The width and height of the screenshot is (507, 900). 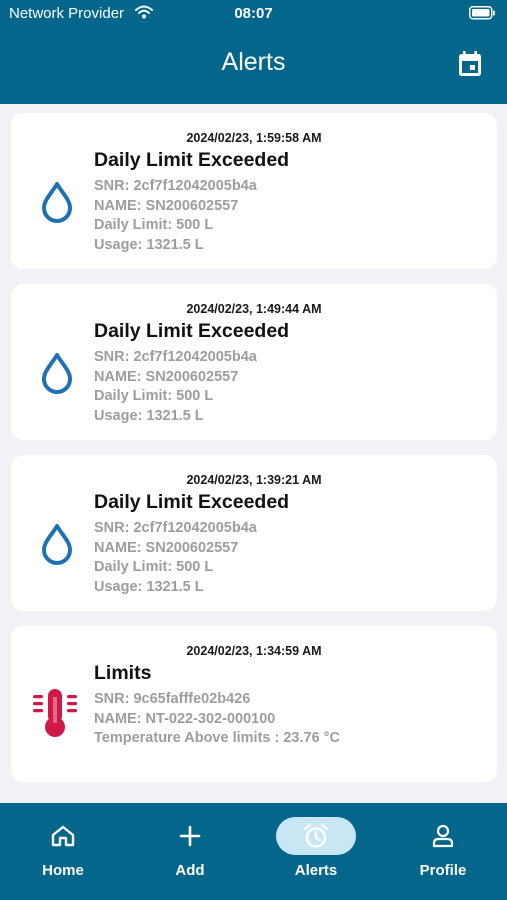 What do you see at coordinates (63, 870) in the screenshot?
I see `tab-label: Home` at bounding box center [63, 870].